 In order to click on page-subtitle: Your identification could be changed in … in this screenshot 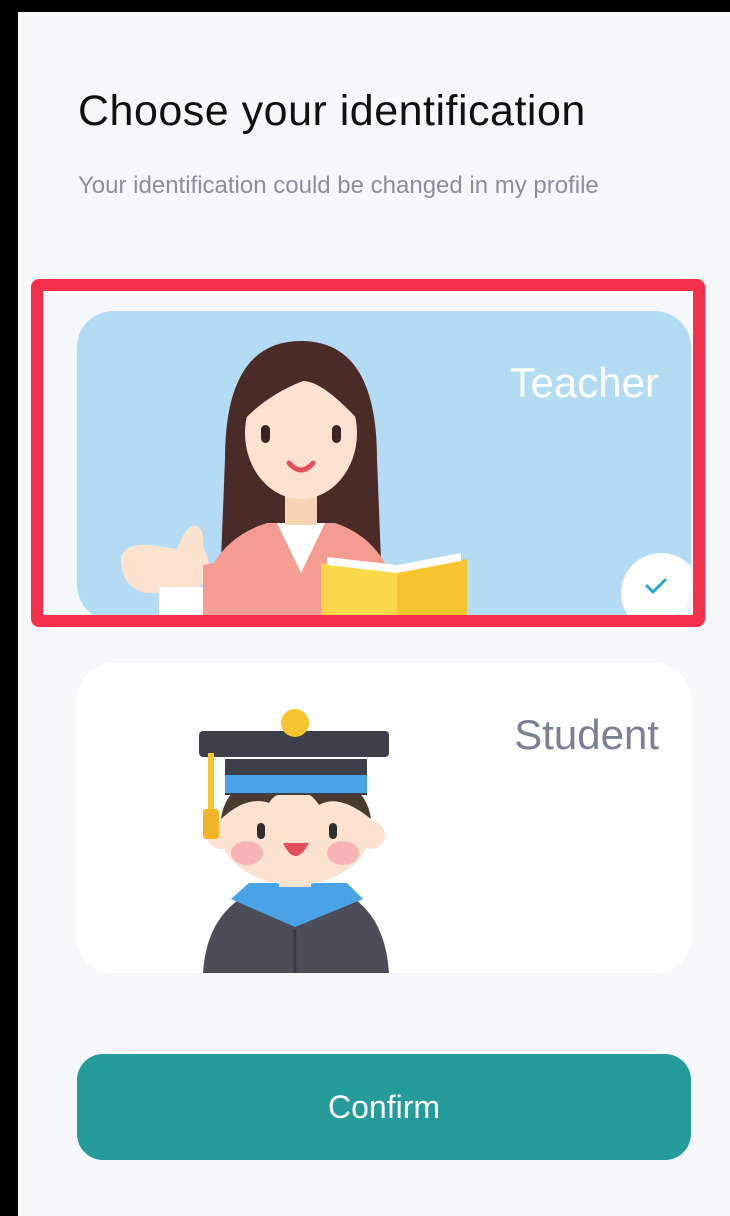, I will do `click(338, 185)`.